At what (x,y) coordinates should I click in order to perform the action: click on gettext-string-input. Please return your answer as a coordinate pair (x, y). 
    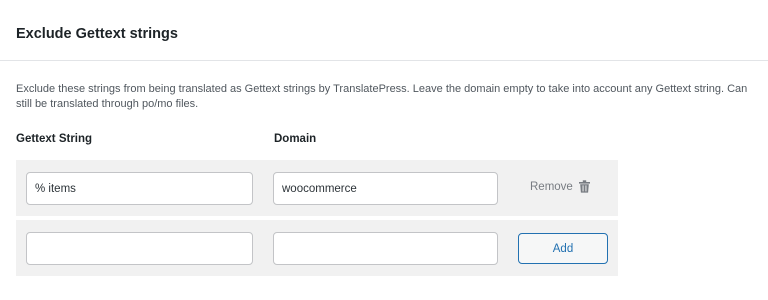
    Looking at the image, I should click on (139, 188).